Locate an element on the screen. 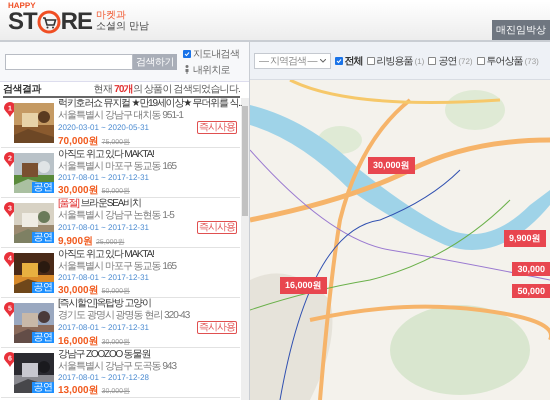 Image resolution: width=550 pixels, height=400 pixels. item-address: 서울특별시 강남구 도곡동 943 is located at coordinates (118, 366).